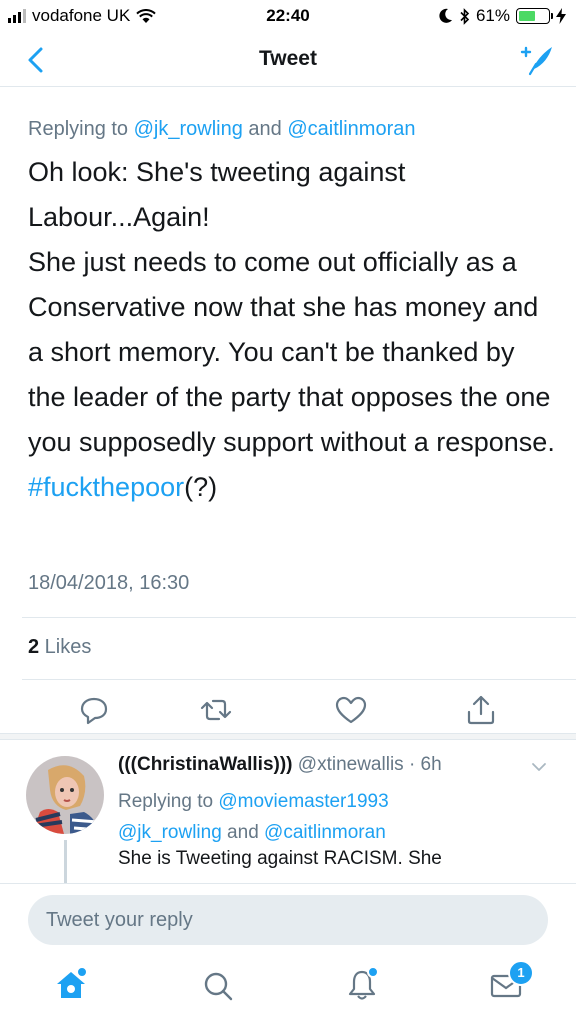 Image resolution: width=576 pixels, height=1024 pixels. I want to click on section-divider, so click(288, 736).